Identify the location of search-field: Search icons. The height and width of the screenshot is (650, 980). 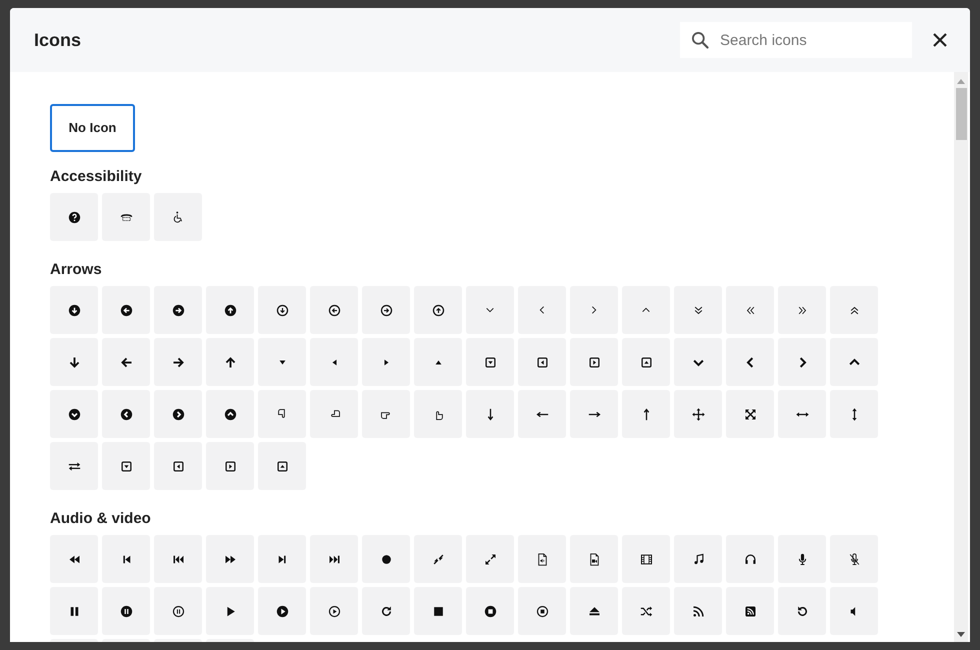
(796, 40).